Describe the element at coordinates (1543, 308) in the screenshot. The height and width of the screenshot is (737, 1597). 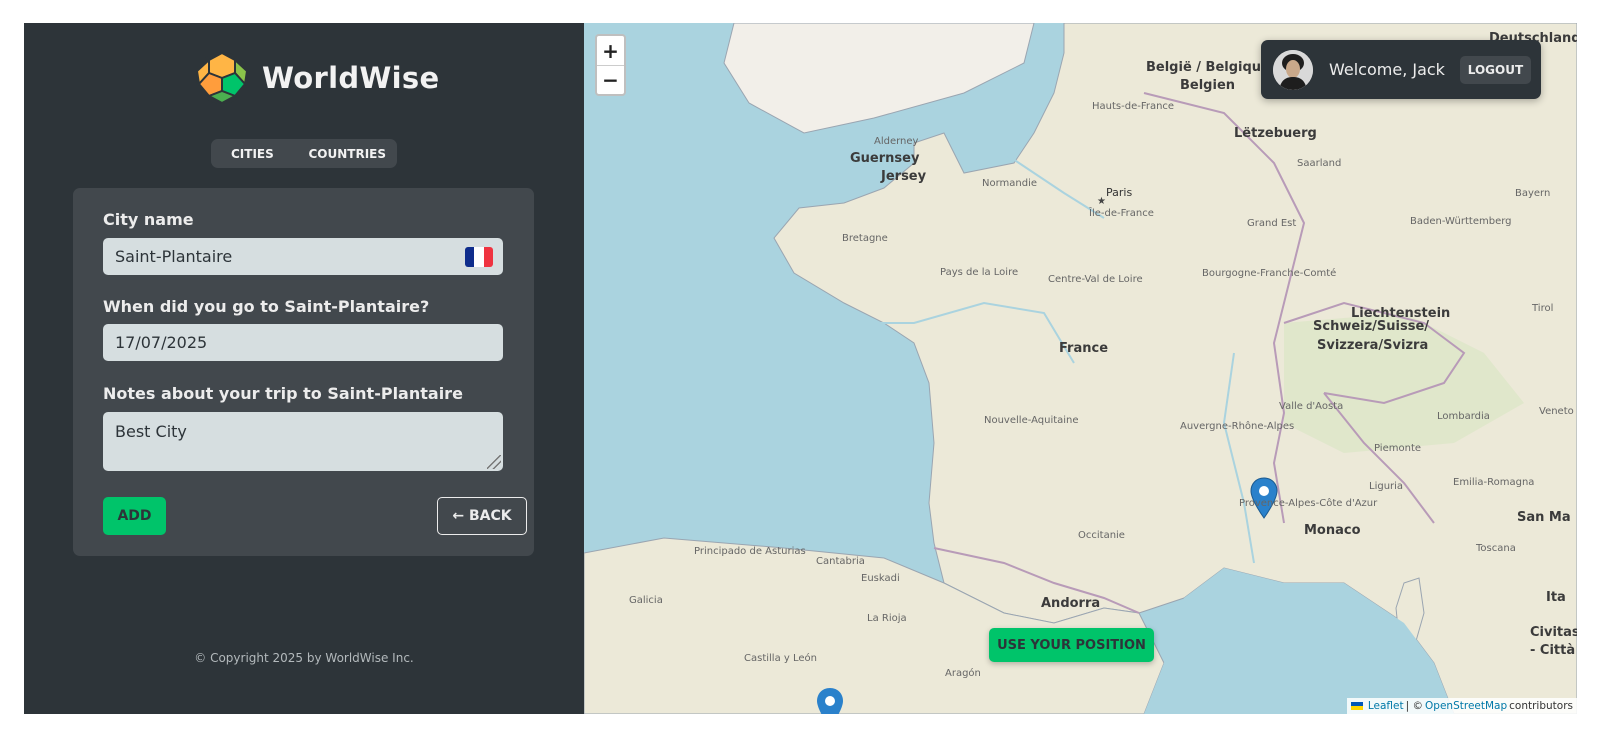
I see `label-tirol: Tirol` at that location.